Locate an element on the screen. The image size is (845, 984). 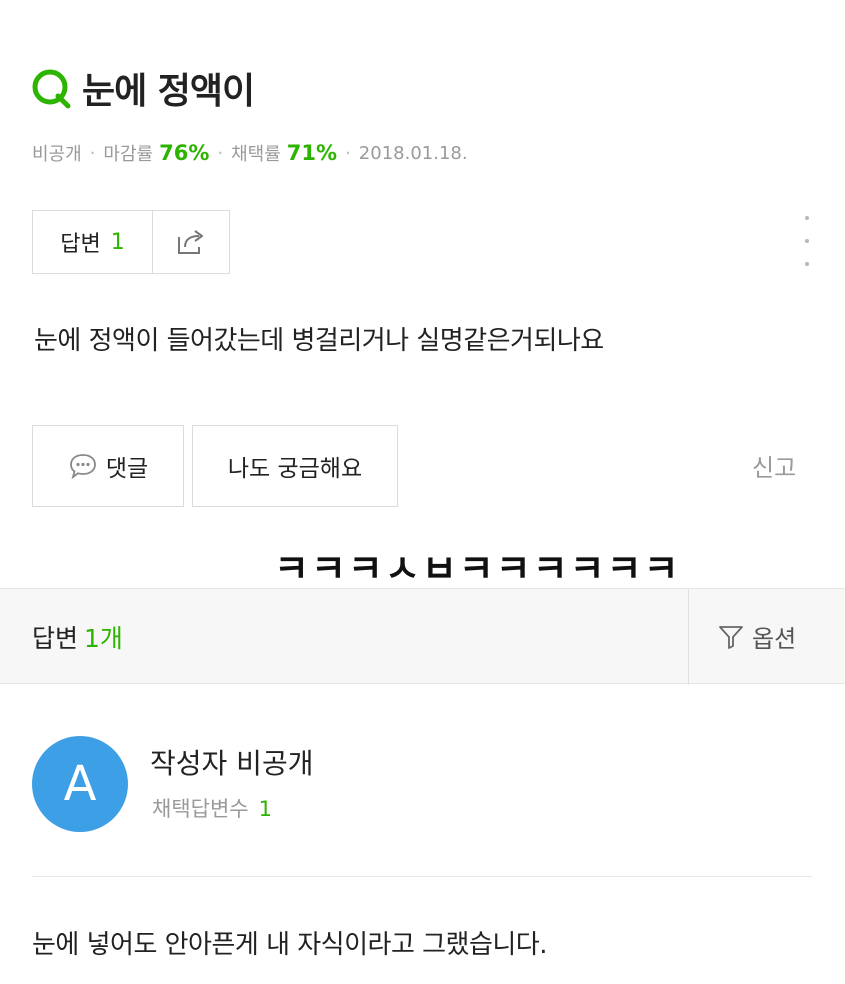
comment-bubble-icon is located at coordinates (82, 467).